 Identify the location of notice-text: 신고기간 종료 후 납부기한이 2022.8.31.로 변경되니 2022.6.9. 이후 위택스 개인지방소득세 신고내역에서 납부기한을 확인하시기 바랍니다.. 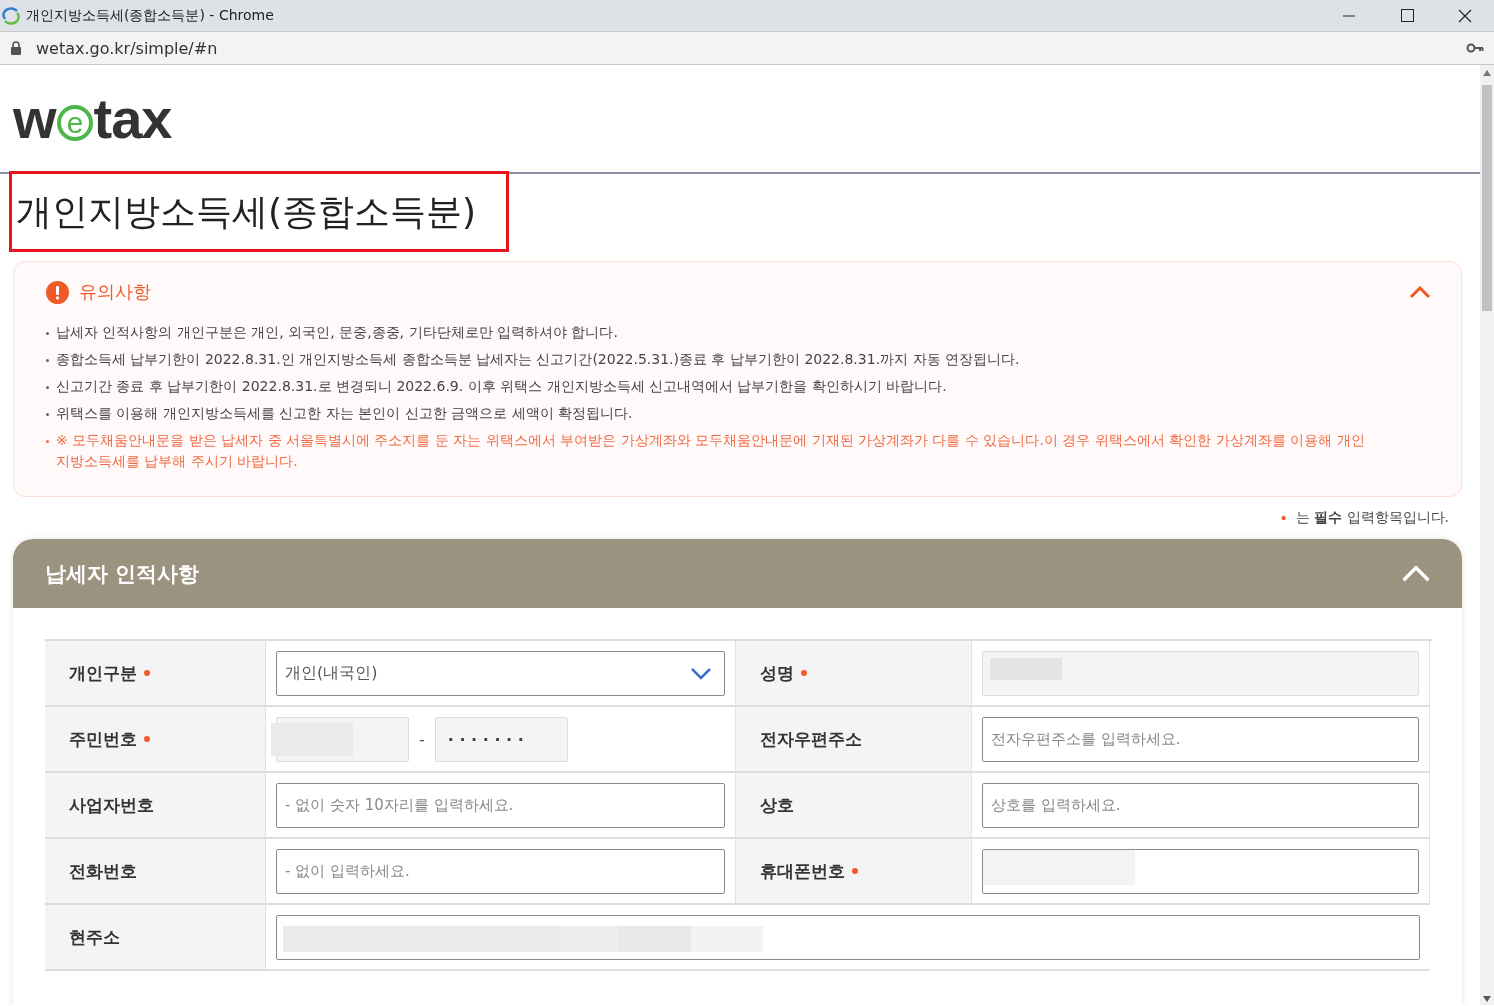
(501, 386).